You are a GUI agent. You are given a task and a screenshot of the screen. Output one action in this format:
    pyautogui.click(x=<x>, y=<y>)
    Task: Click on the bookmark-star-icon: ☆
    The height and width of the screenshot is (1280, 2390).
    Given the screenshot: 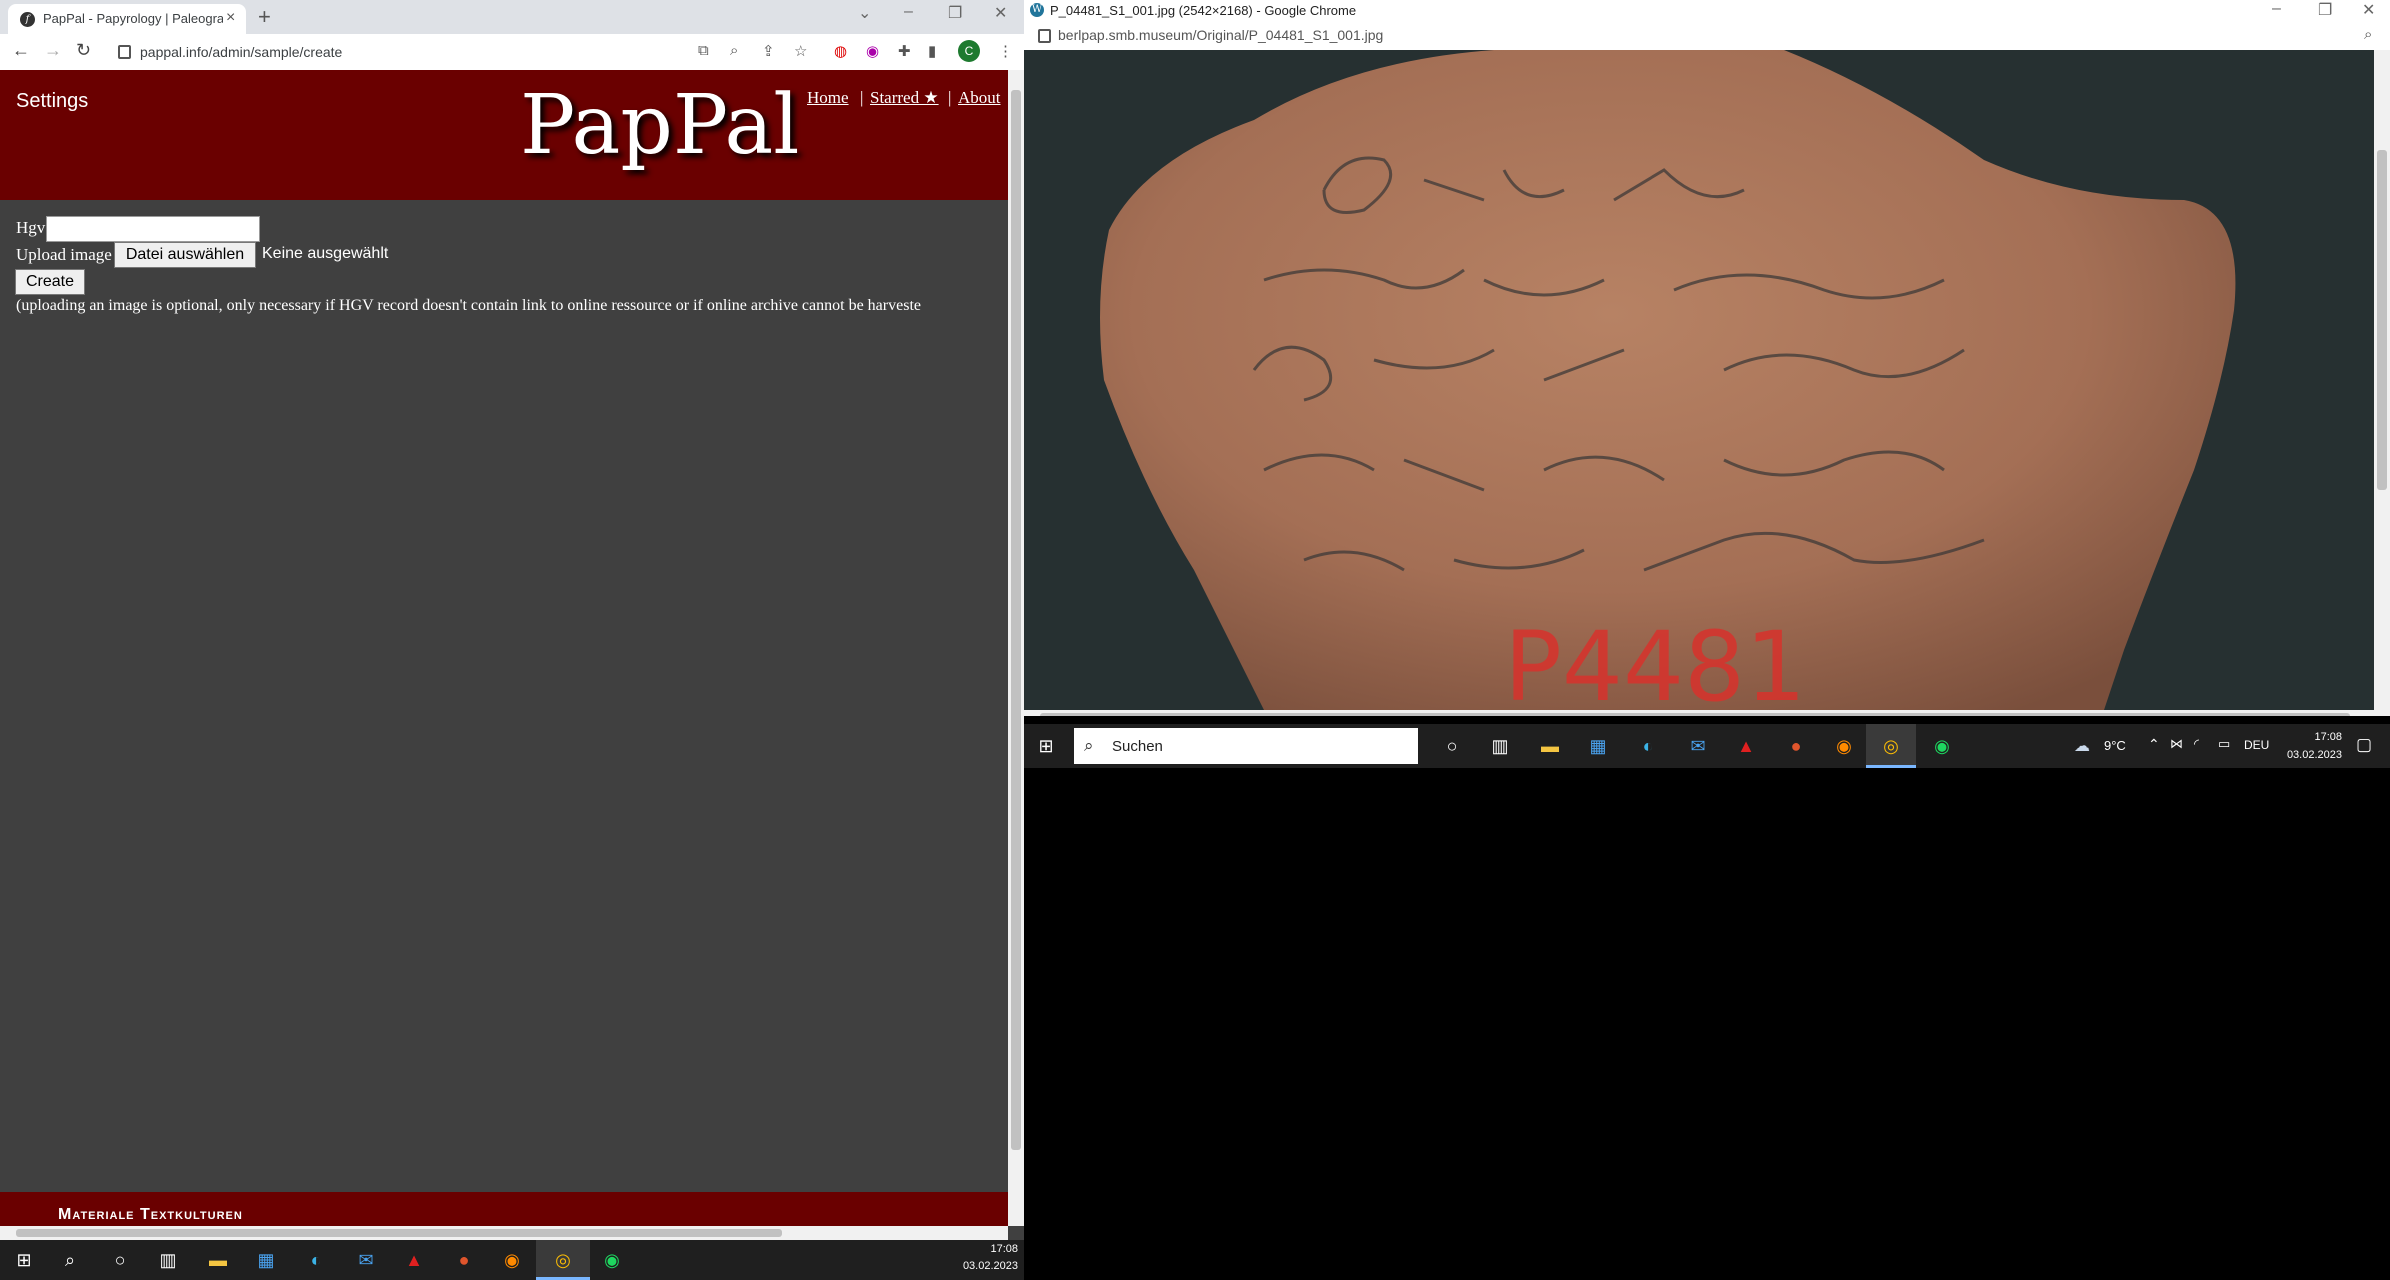 What is the action you would take?
    pyautogui.click(x=800, y=51)
    